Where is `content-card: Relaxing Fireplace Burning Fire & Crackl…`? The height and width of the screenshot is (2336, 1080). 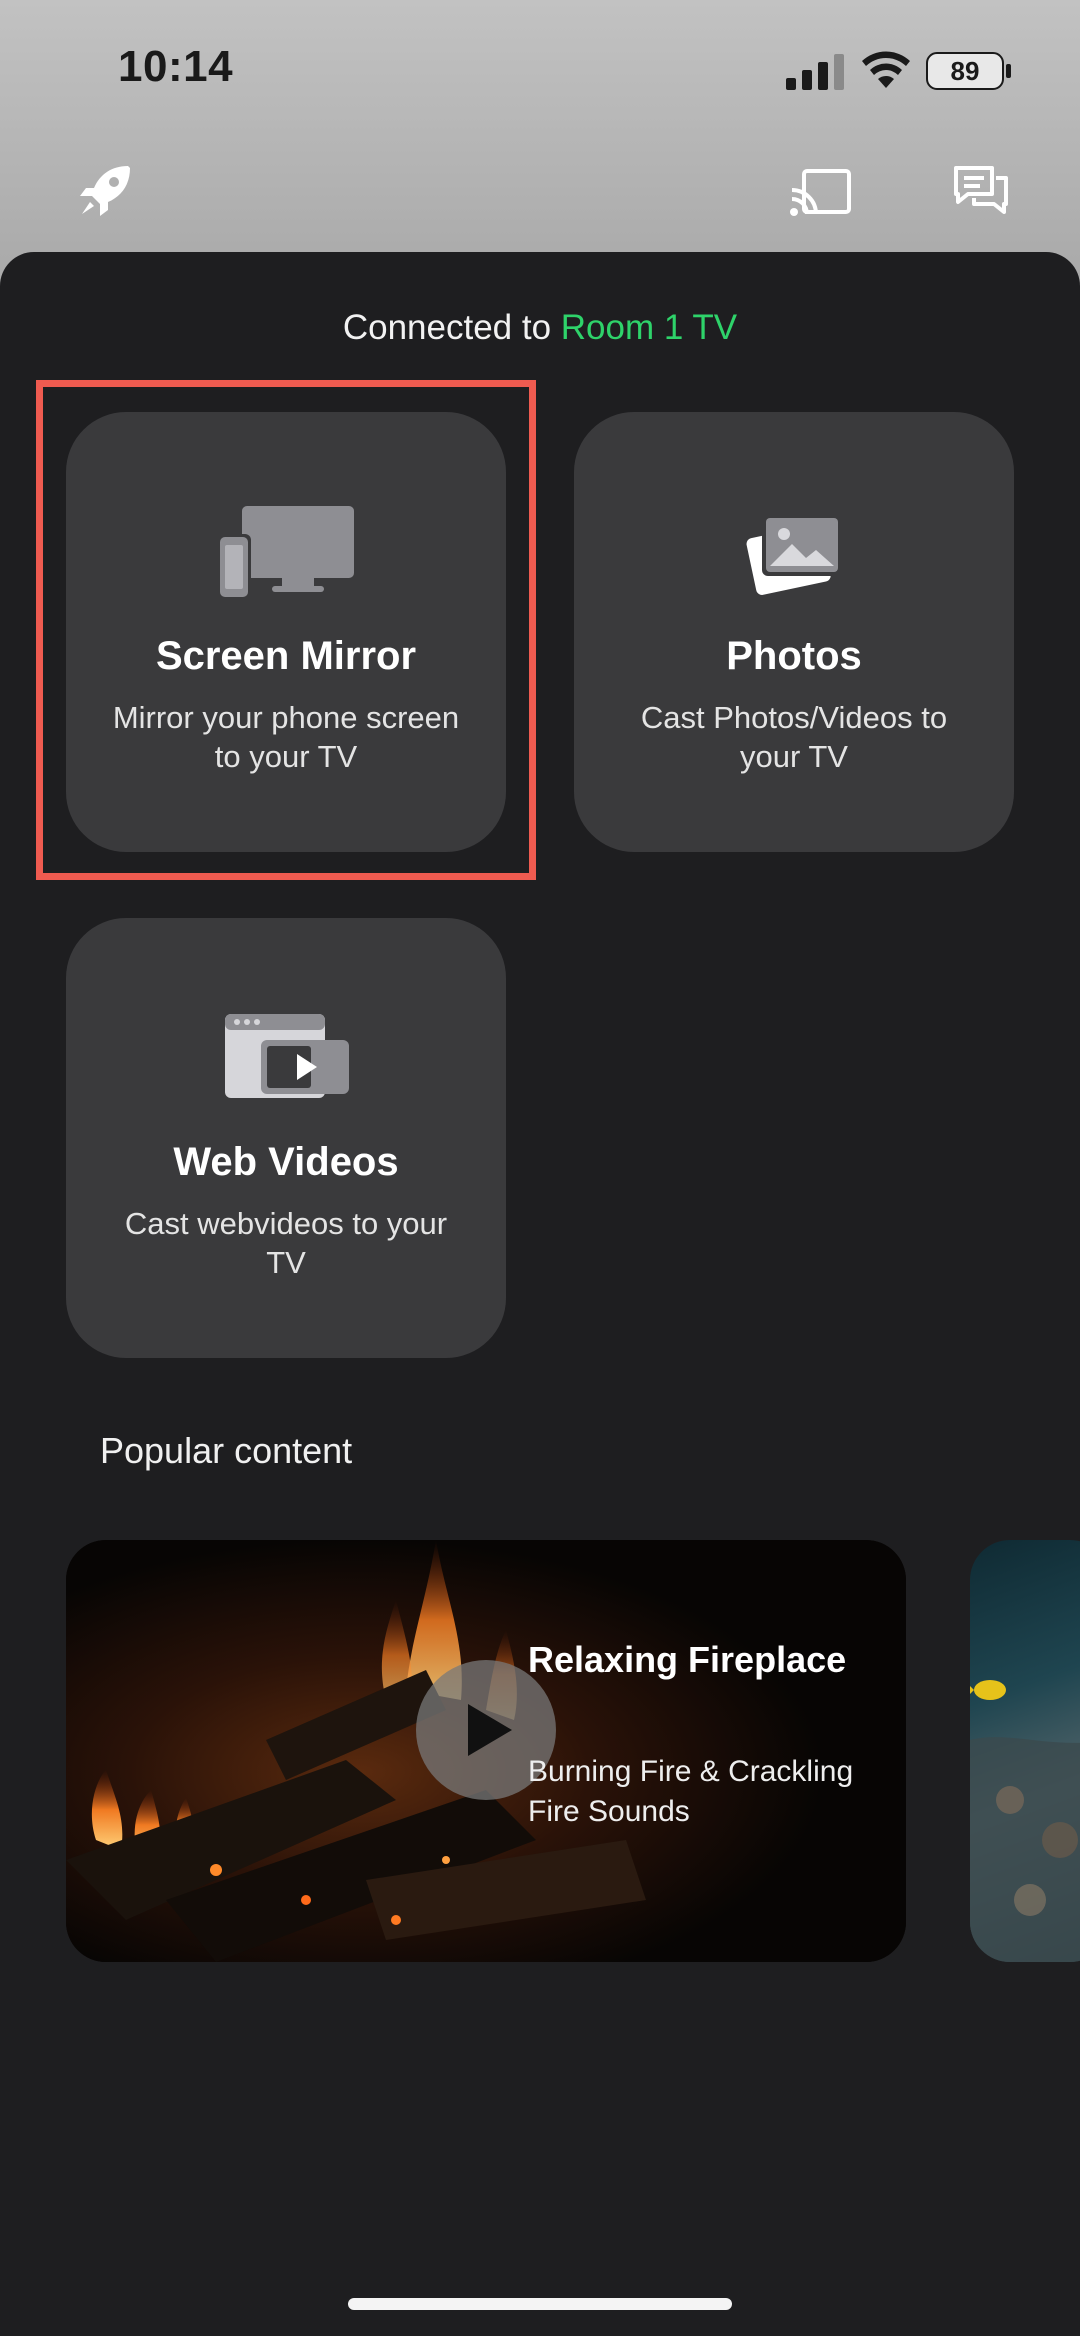 content-card: Relaxing Fireplace Burning Fire & Crackl… is located at coordinates (486, 1751).